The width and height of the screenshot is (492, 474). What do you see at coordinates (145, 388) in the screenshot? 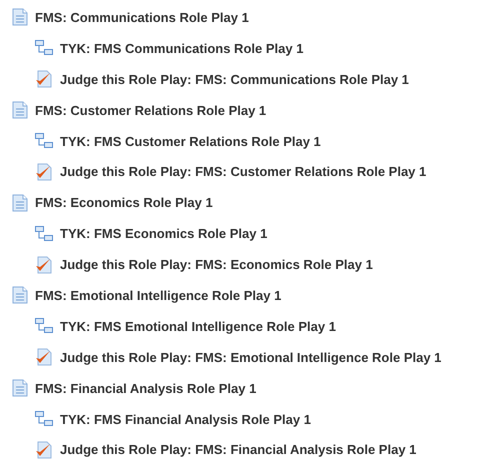
I see `section-link: FMS: Financial Analysis Role Play 1` at bounding box center [145, 388].